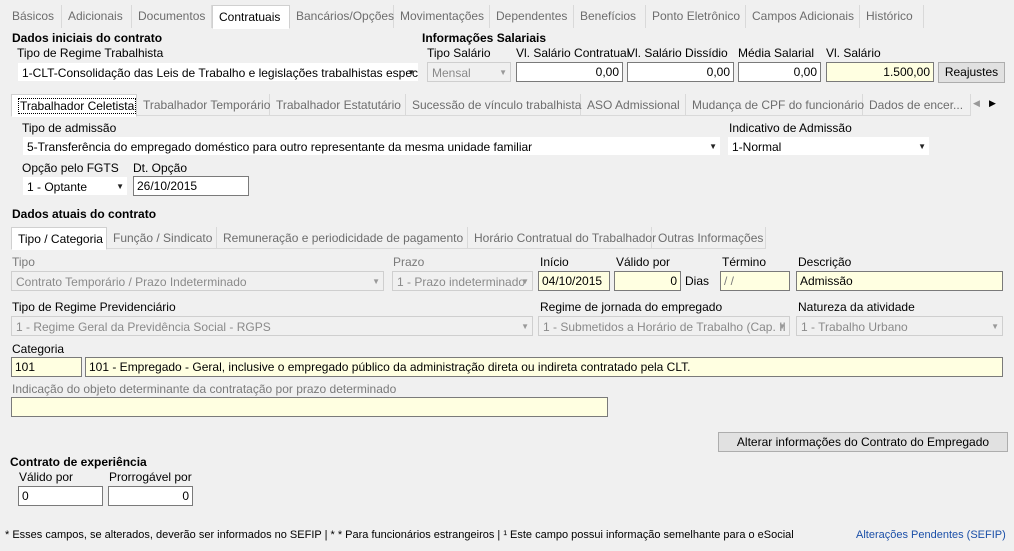 This screenshot has height=551, width=1014. I want to click on tab-dependentes: Dependentes, so click(532, 16).